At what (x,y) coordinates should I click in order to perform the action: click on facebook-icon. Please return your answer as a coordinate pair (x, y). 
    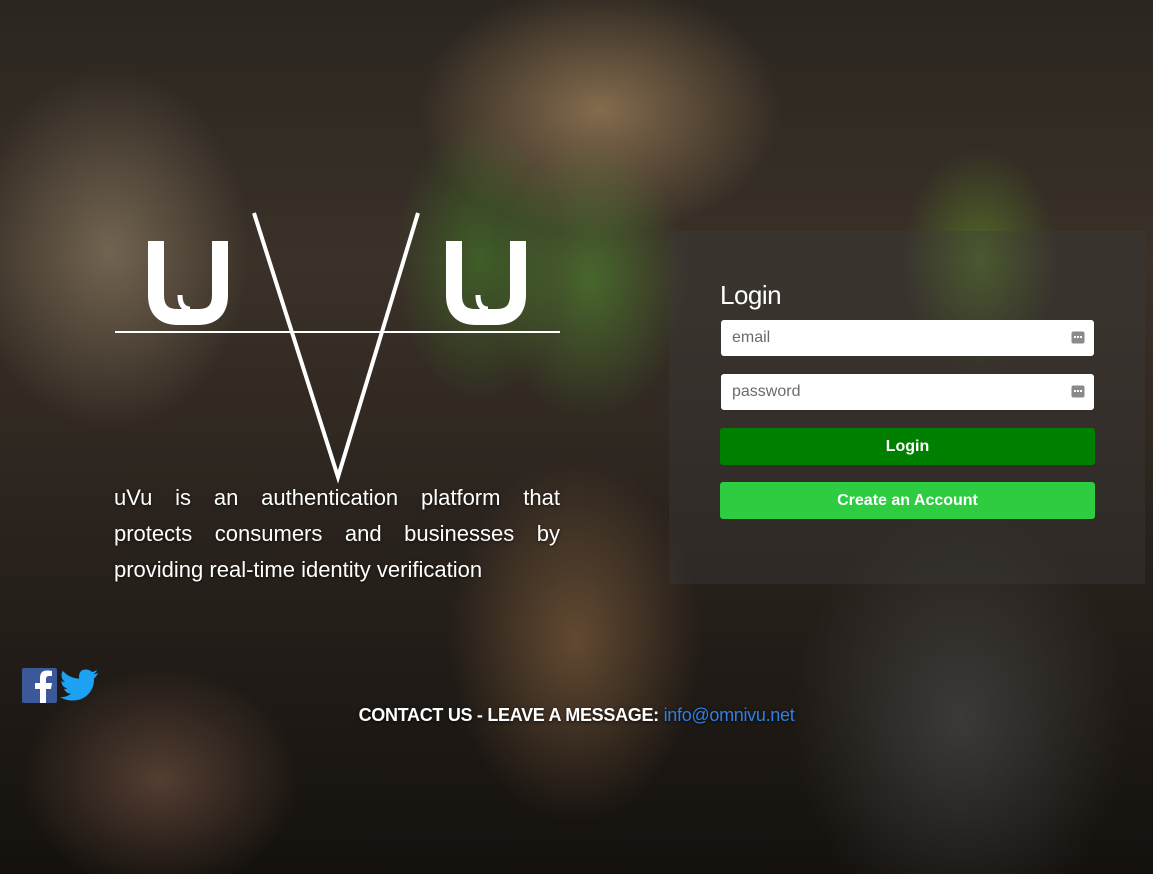
    Looking at the image, I should click on (39, 685).